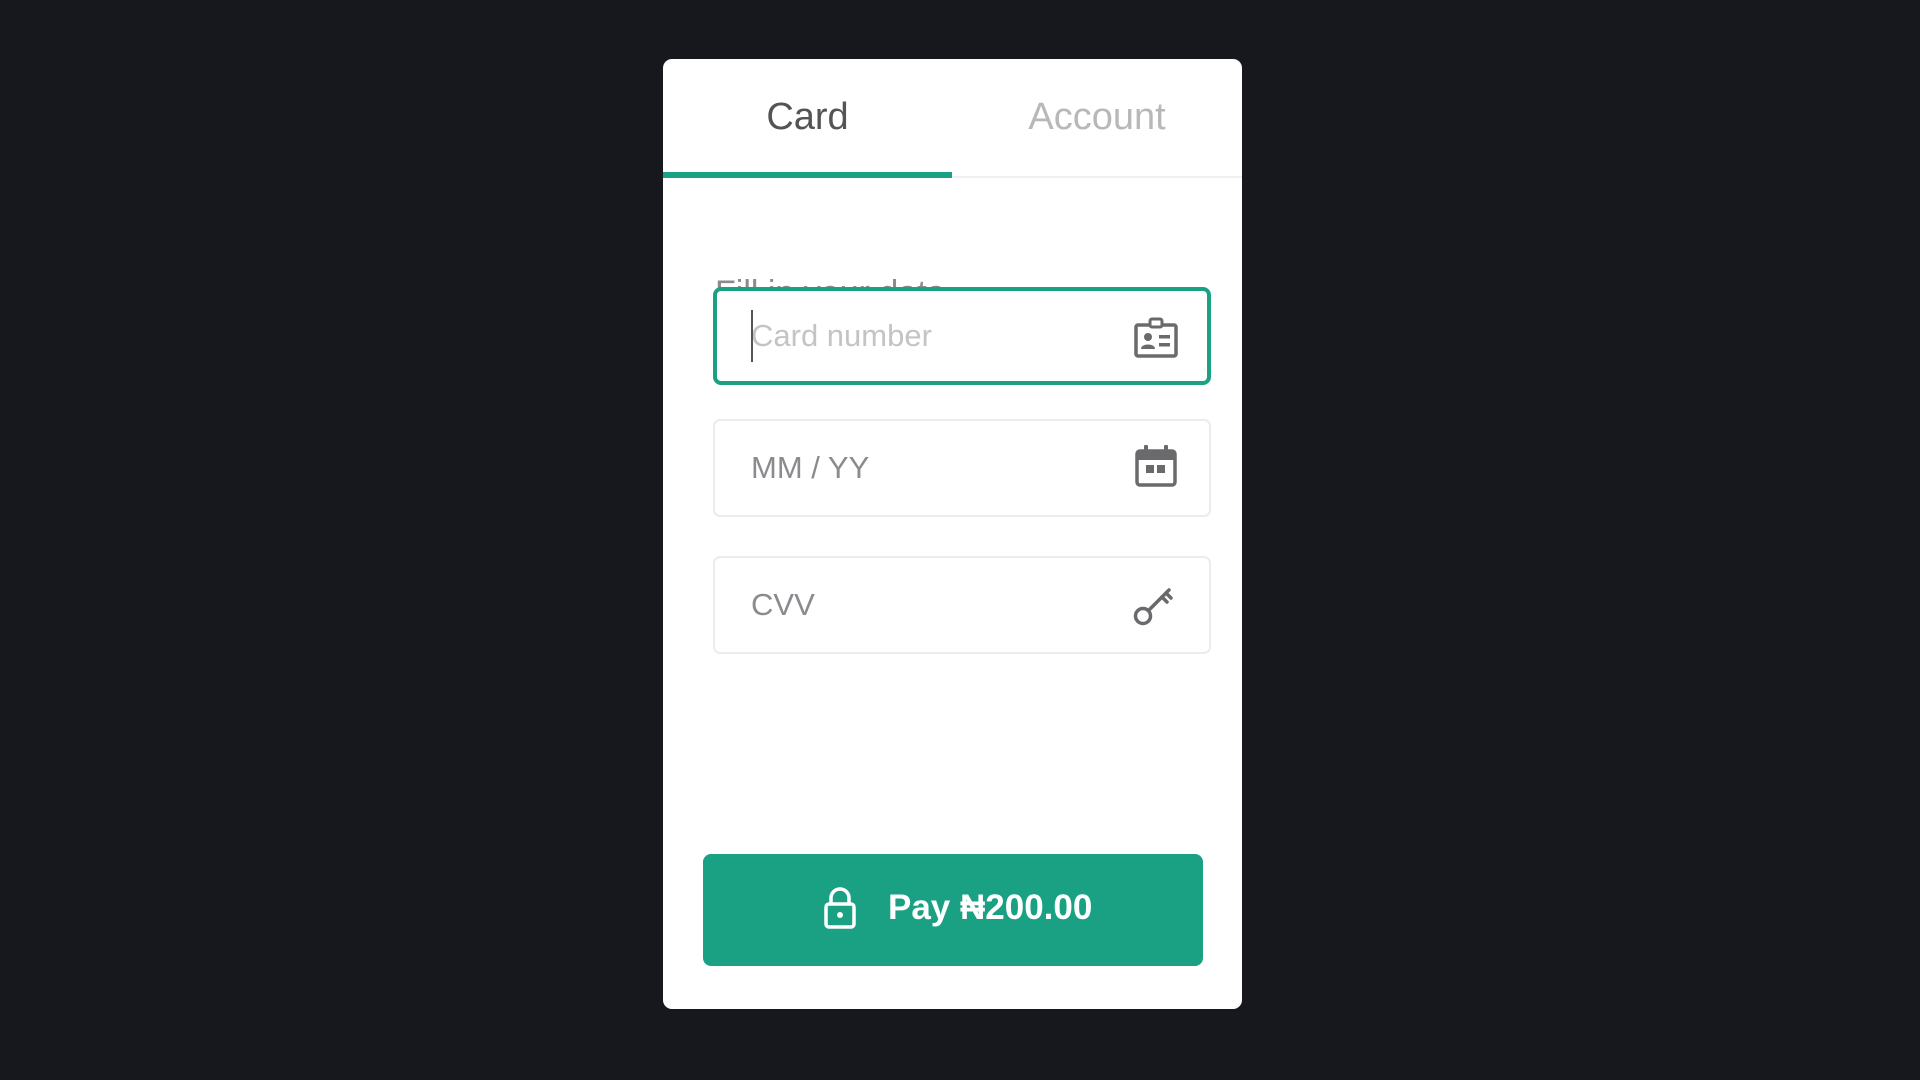  I want to click on cvv-field, so click(962, 605).